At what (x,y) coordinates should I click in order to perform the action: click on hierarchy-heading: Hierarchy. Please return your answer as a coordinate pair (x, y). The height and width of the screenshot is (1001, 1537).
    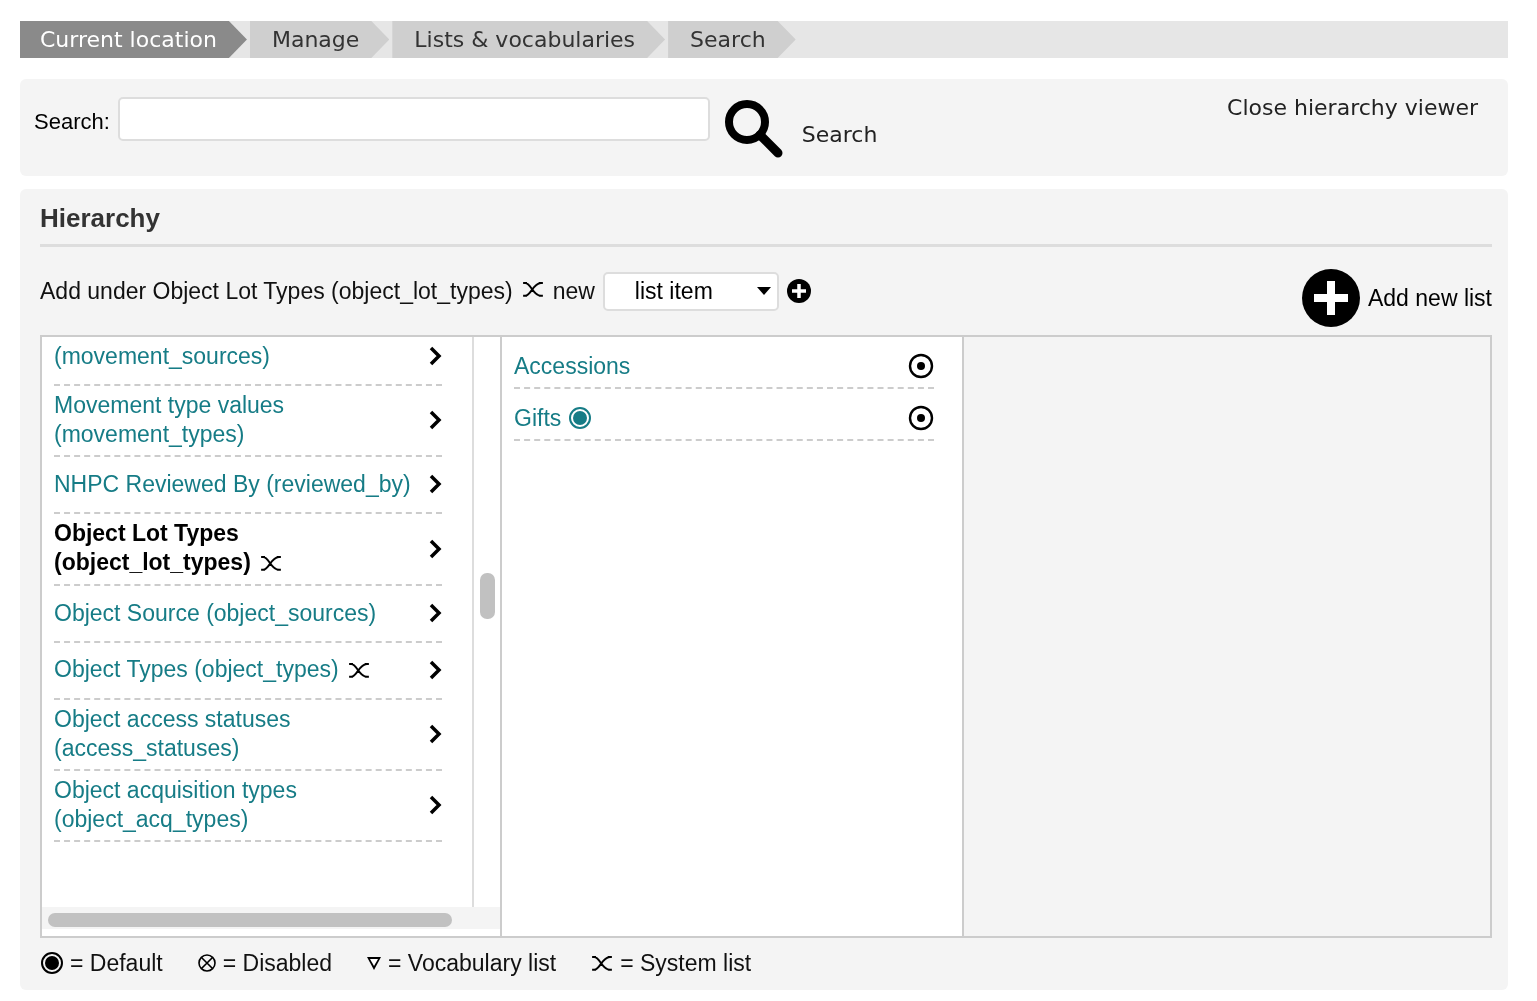
    Looking at the image, I should click on (766, 225).